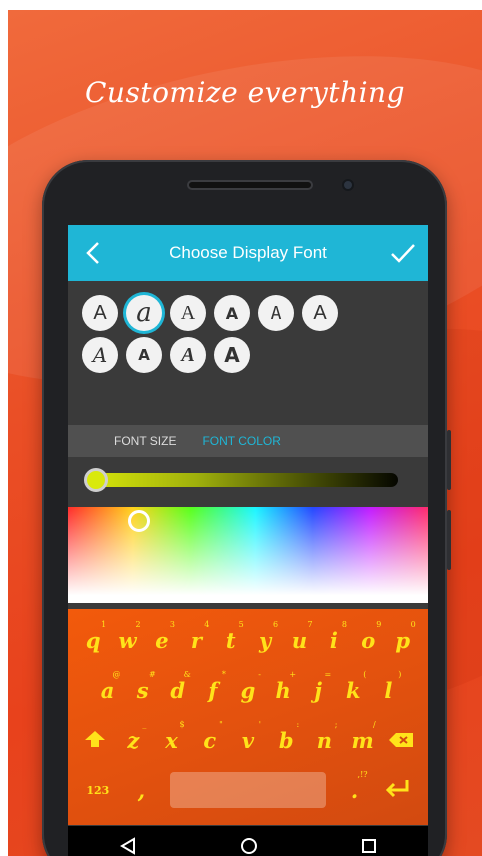  What do you see at coordinates (388, 690) in the screenshot?
I see `key-label: l` at bounding box center [388, 690].